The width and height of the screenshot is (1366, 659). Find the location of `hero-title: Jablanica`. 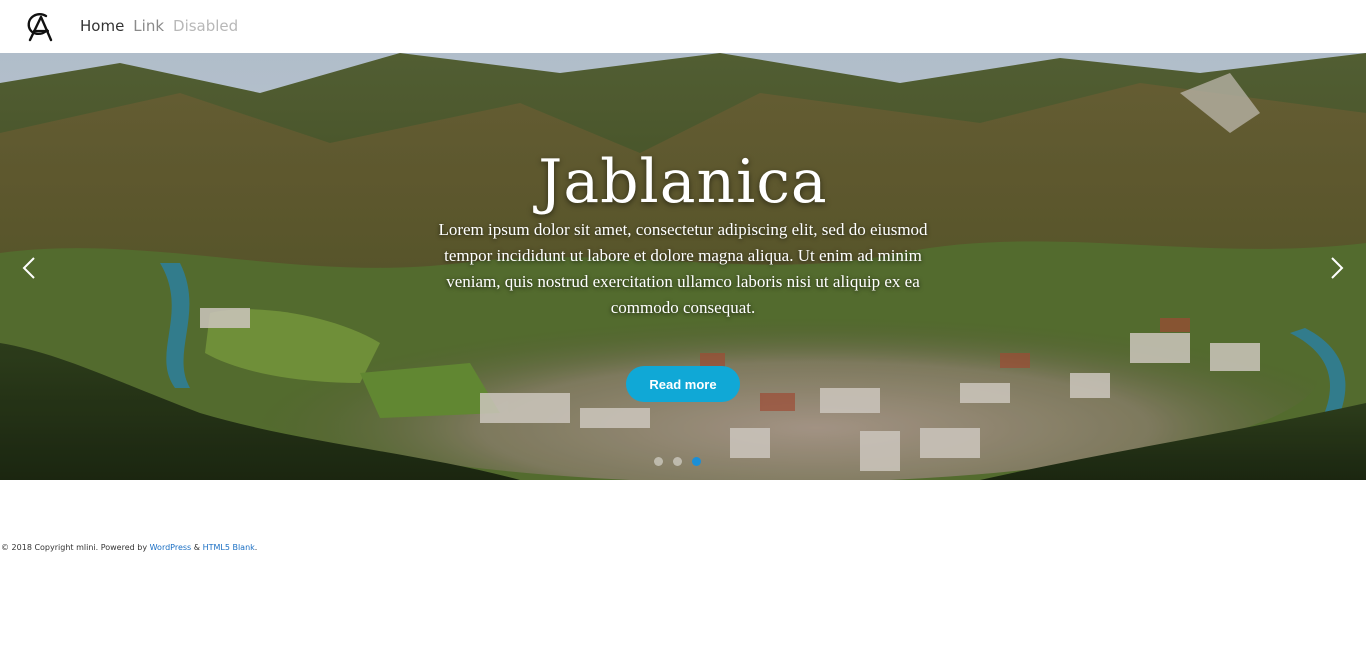

hero-title: Jablanica is located at coordinates (683, 182).